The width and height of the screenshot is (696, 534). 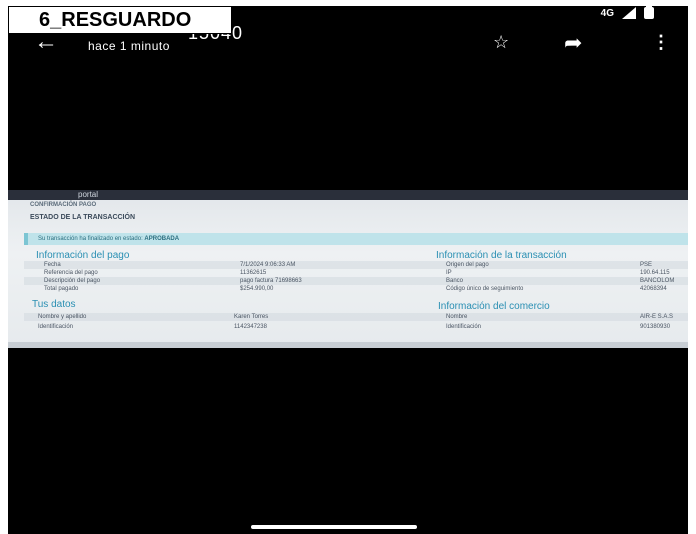 I want to click on payment-row-value: $254.990,00, so click(x=257, y=289).